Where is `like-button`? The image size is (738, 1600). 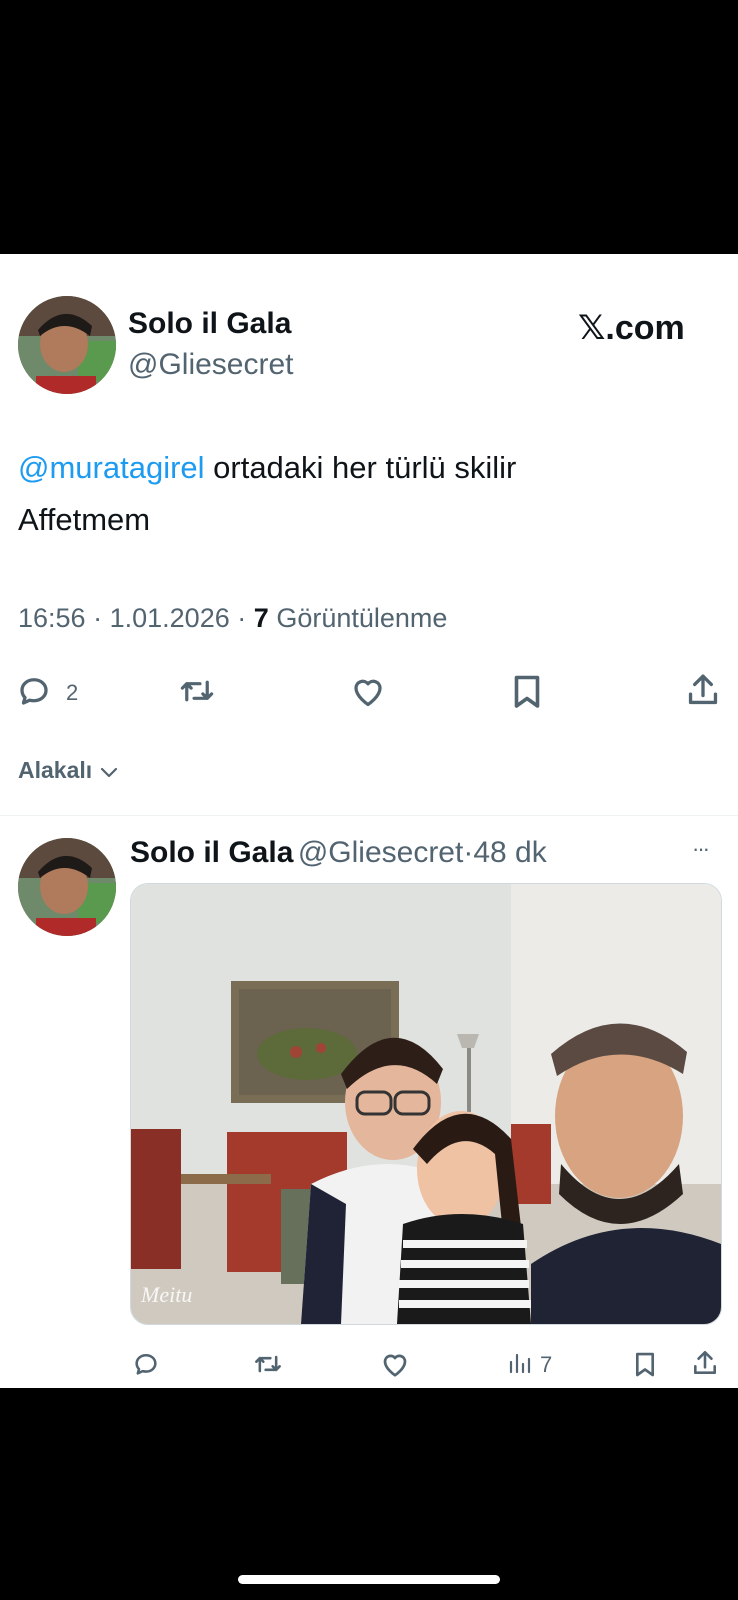
like-button is located at coordinates (368, 691).